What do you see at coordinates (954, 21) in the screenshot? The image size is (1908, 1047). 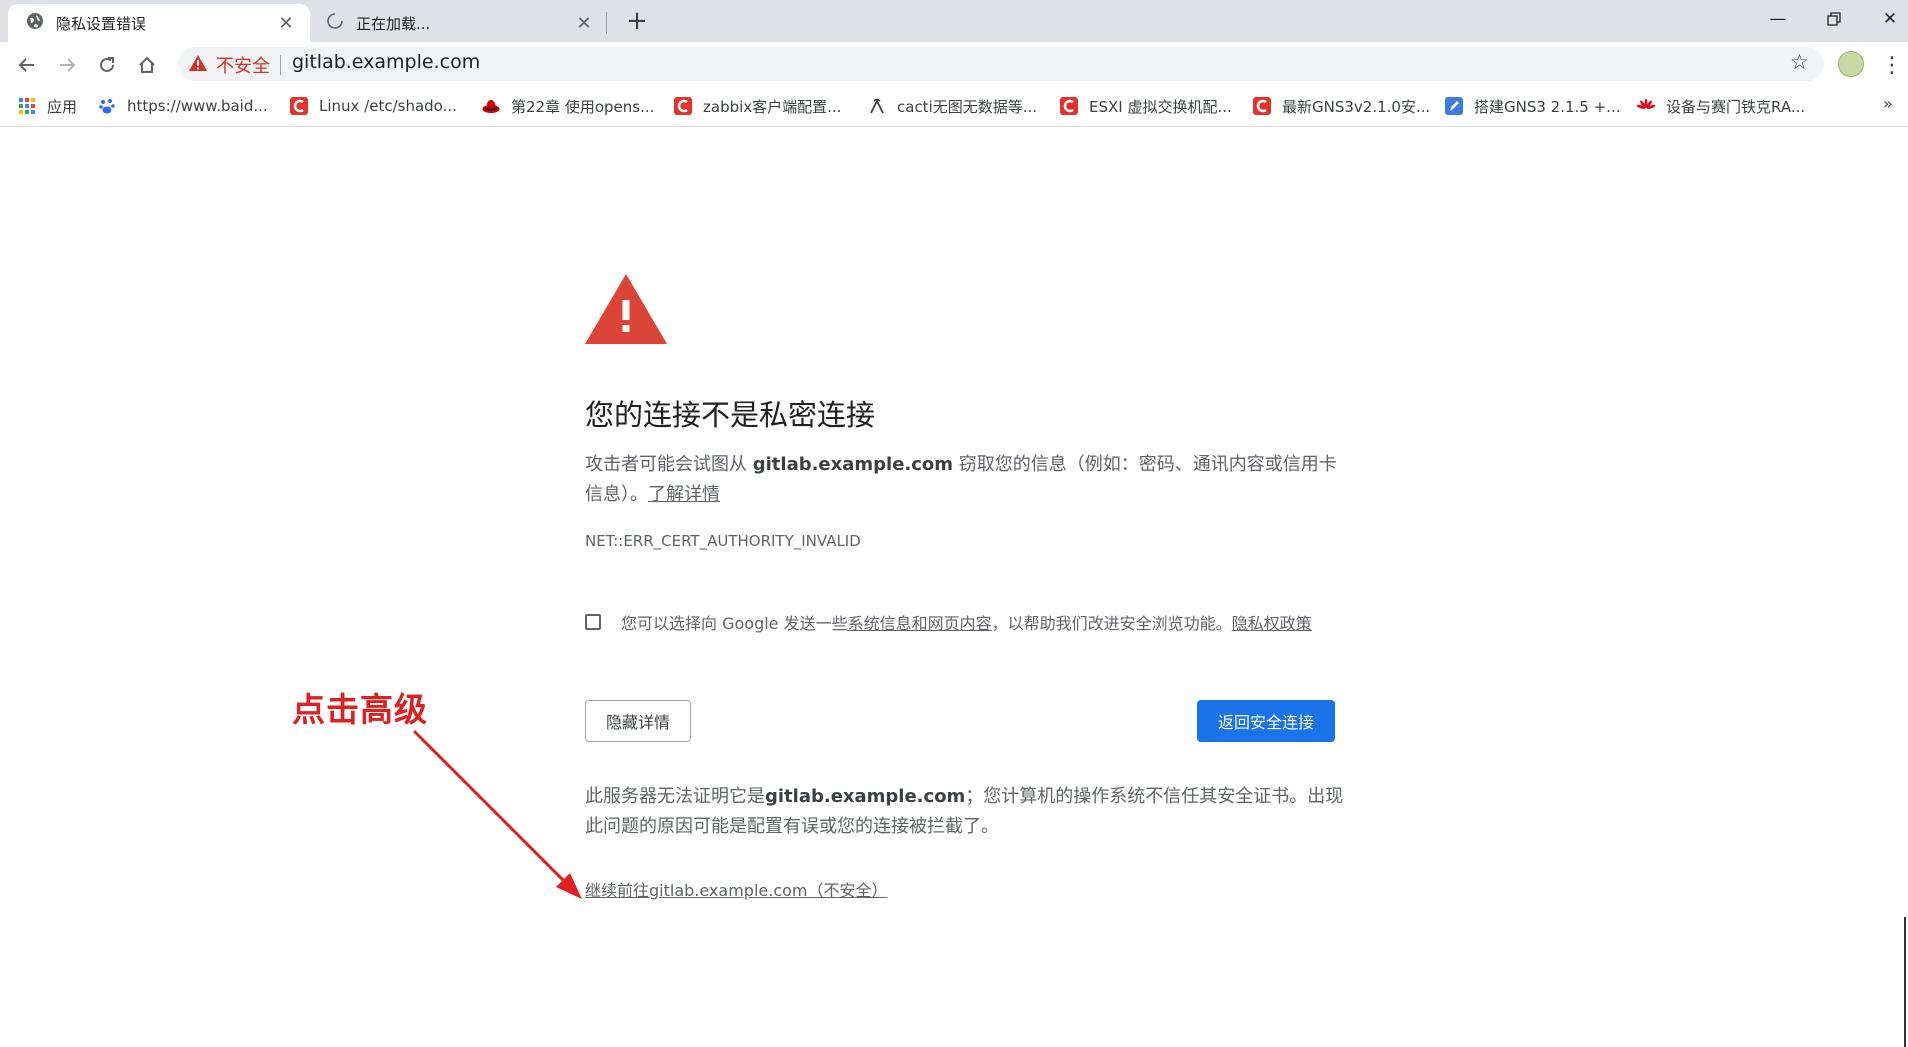 I see `tab-strip: 隐私设置错误 ✕ 正在加载... ✕ + — ✕` at bounding box center [954, 21].